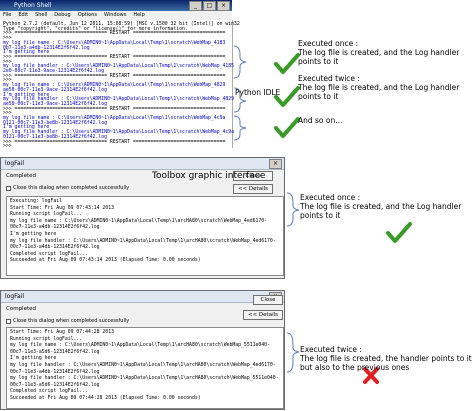  Describe the element at coordinates (258, 92) in the screenshot. I see `note-python-idle: Python IDLE` at that location.